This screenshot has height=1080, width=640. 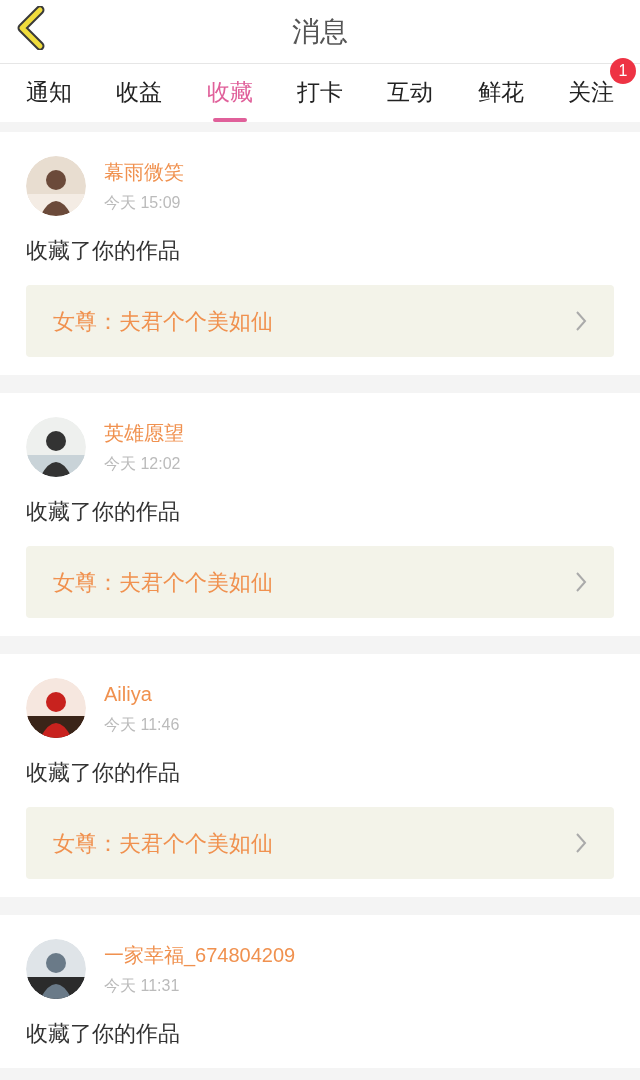 What do you see at coordinates (410, 93) in the screenshot?
I see `tab: 互动` at bounding box center [410, 93].